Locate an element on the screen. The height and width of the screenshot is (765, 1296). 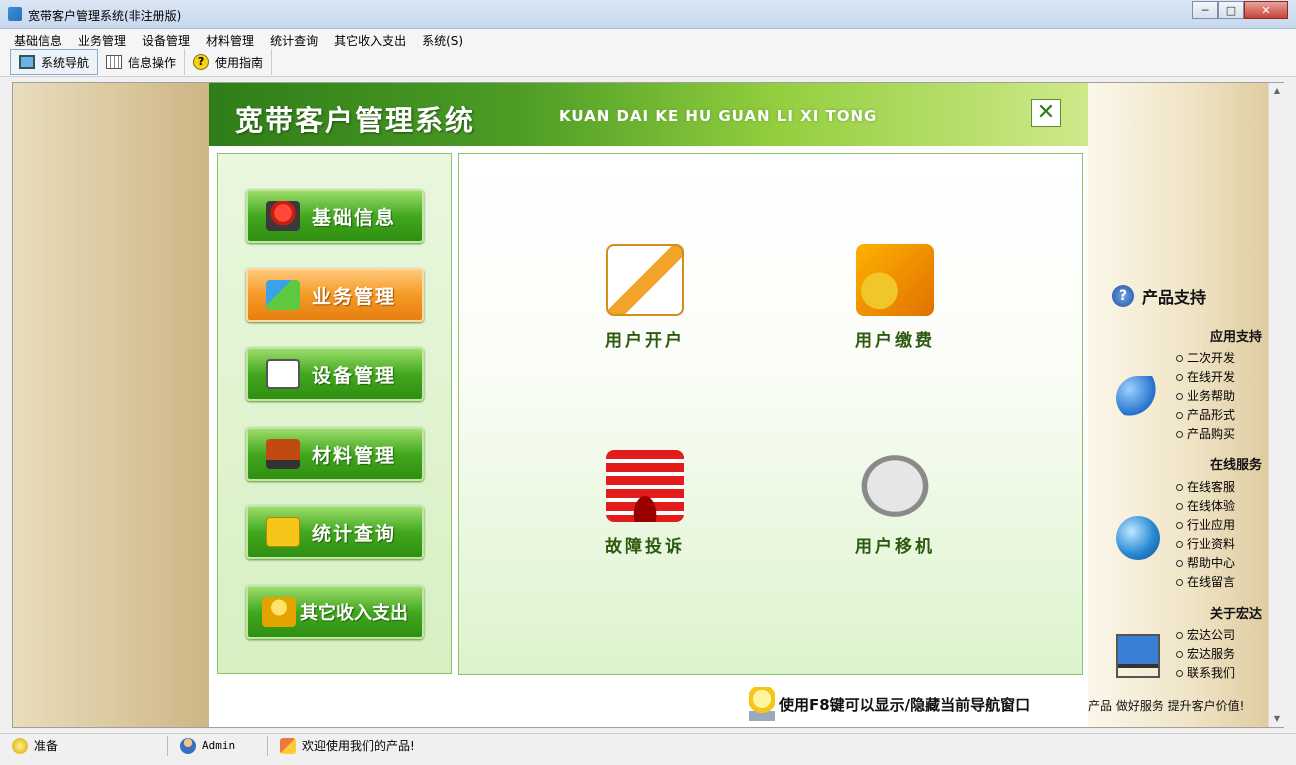
nav-button-label: 基础信息 is located at coordinates (354, 217).